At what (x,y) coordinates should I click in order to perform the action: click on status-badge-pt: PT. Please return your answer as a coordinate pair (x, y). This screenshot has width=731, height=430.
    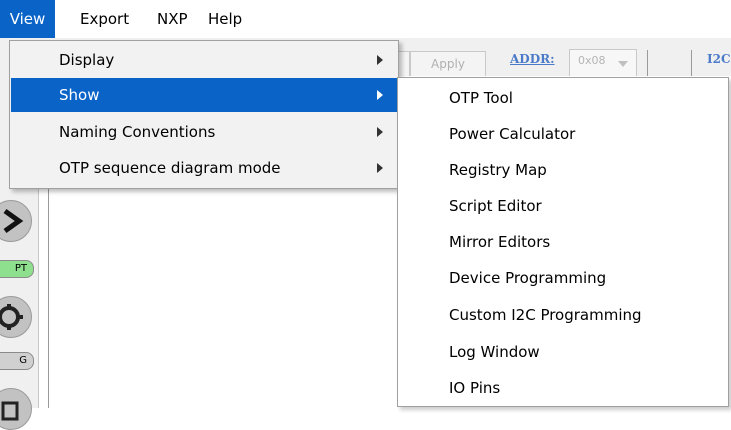
    Looking at the image, I should click on (17, 269).